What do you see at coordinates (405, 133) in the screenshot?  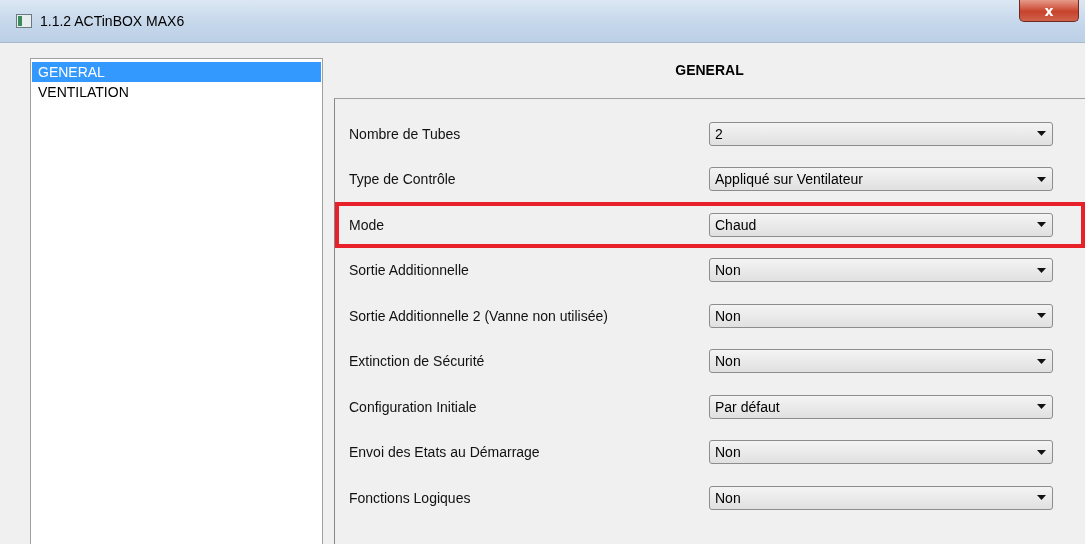 I see `setting-label: Nombre de Tubes` at bounding box center [405, 133].